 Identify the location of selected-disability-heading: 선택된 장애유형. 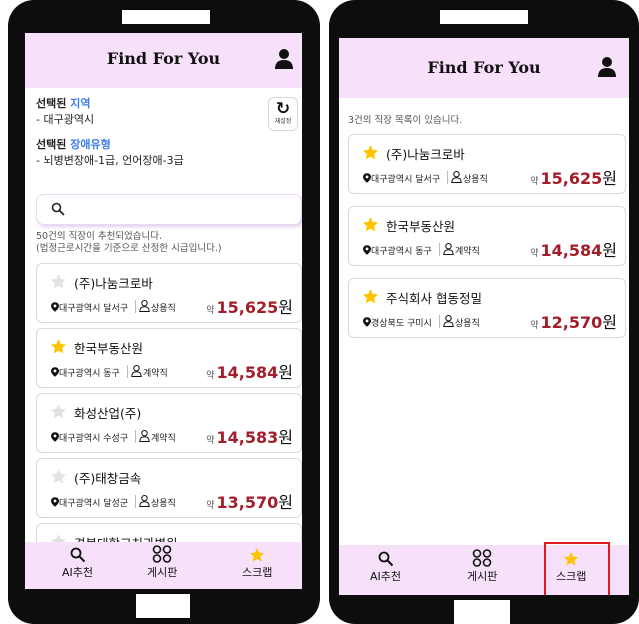
(73, 144).